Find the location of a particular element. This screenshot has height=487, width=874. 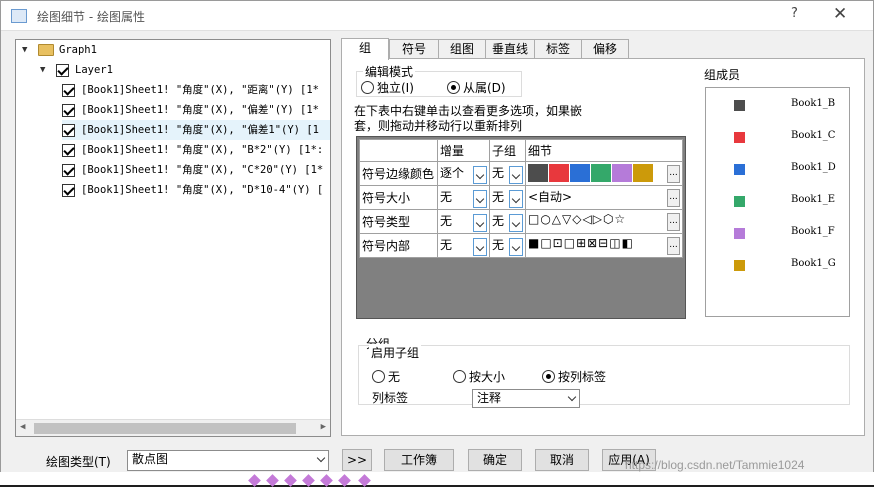

subgroup-legend: 启用子组 is located at coordinates (395, 352).